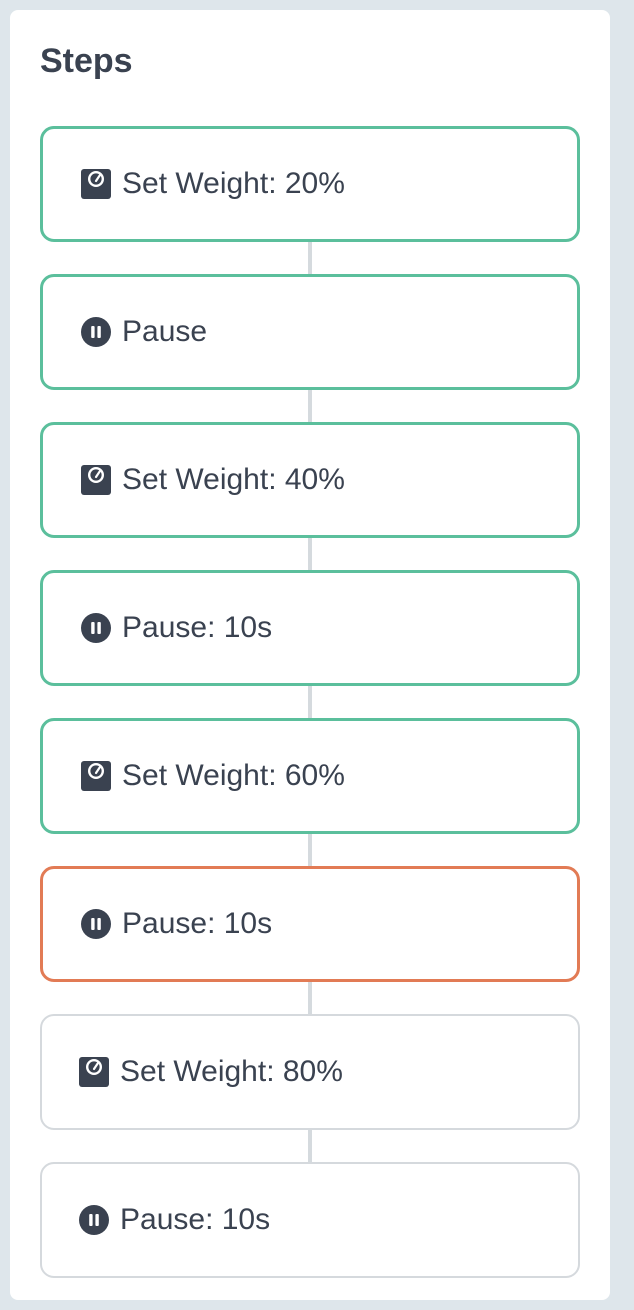  What do you see at coordinates (233, 479) in the screenshot?
I see `step-label: Set Weight: 40%` at bounding box center [233, 479].